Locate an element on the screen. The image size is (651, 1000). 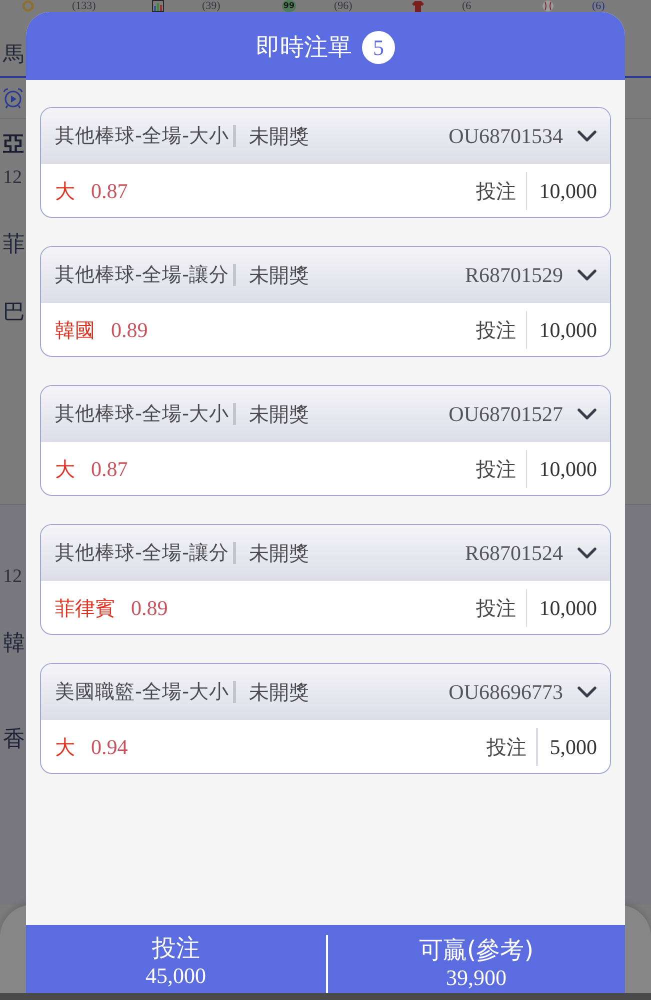
baseball-icon is located at coordinates (548, 6).